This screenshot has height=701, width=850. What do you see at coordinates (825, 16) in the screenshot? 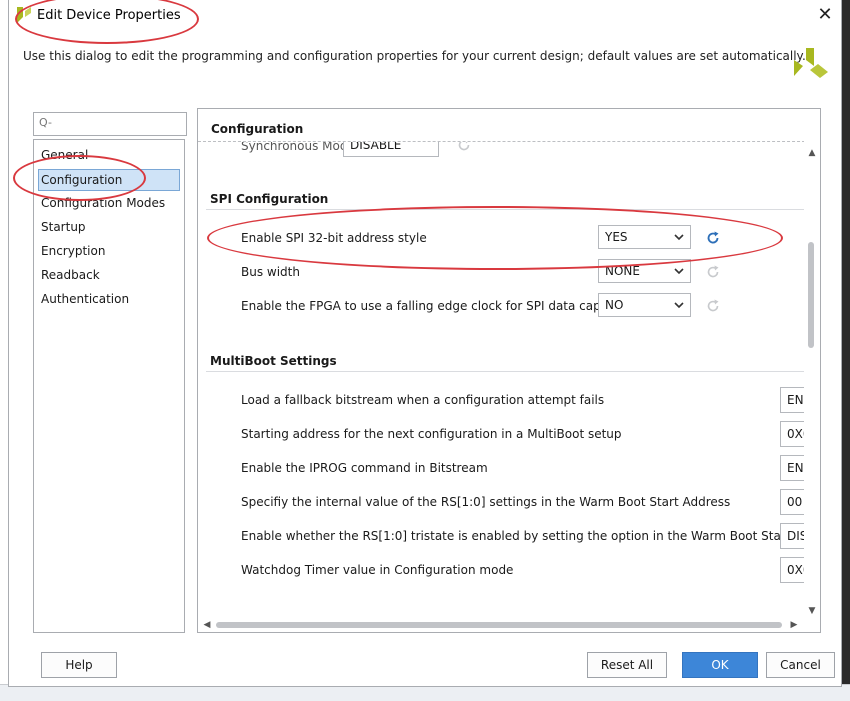
I see `close-icon: ✕` at bounding box center [825, 16].